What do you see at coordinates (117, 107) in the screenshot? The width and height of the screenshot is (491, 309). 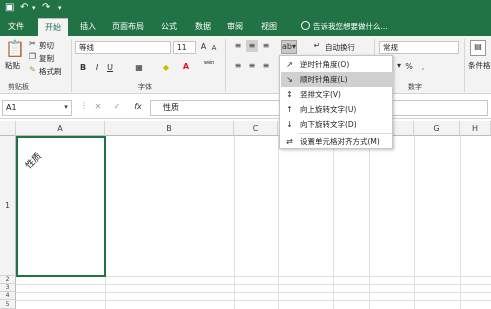 I see `enter-icon: ✓` at bounding box center [117, 107].